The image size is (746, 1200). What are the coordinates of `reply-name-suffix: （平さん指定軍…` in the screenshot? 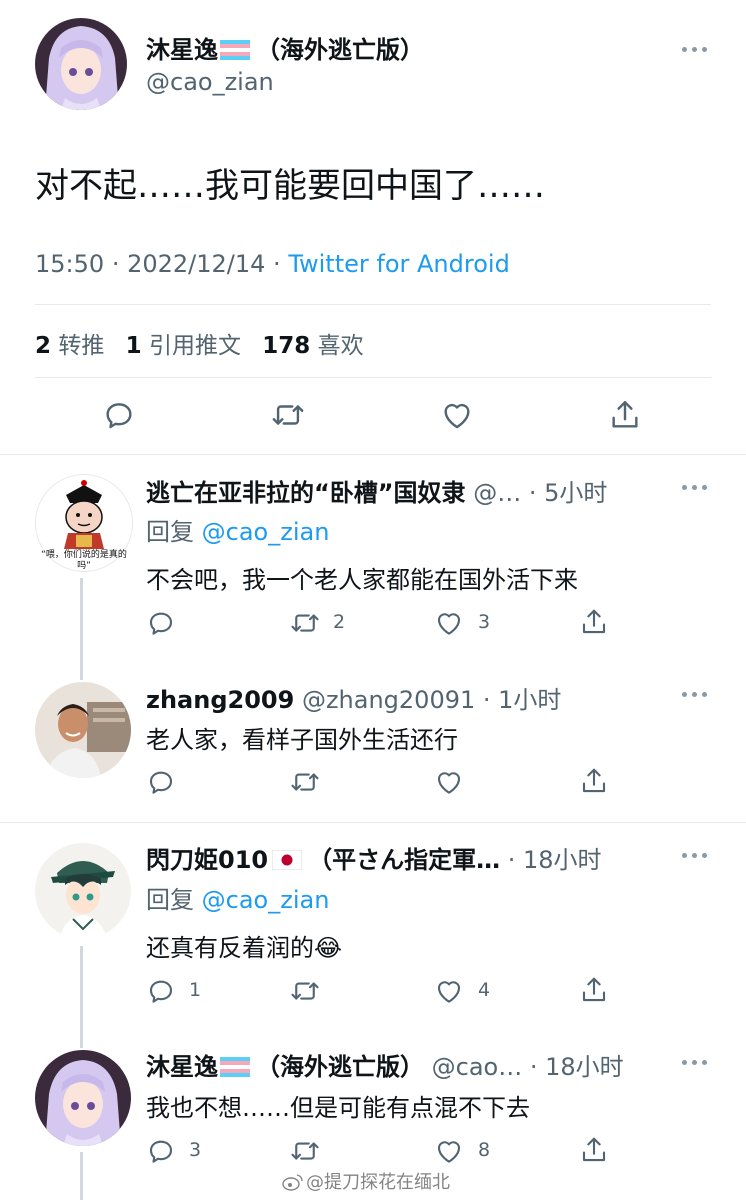 It's located at (404, 860).